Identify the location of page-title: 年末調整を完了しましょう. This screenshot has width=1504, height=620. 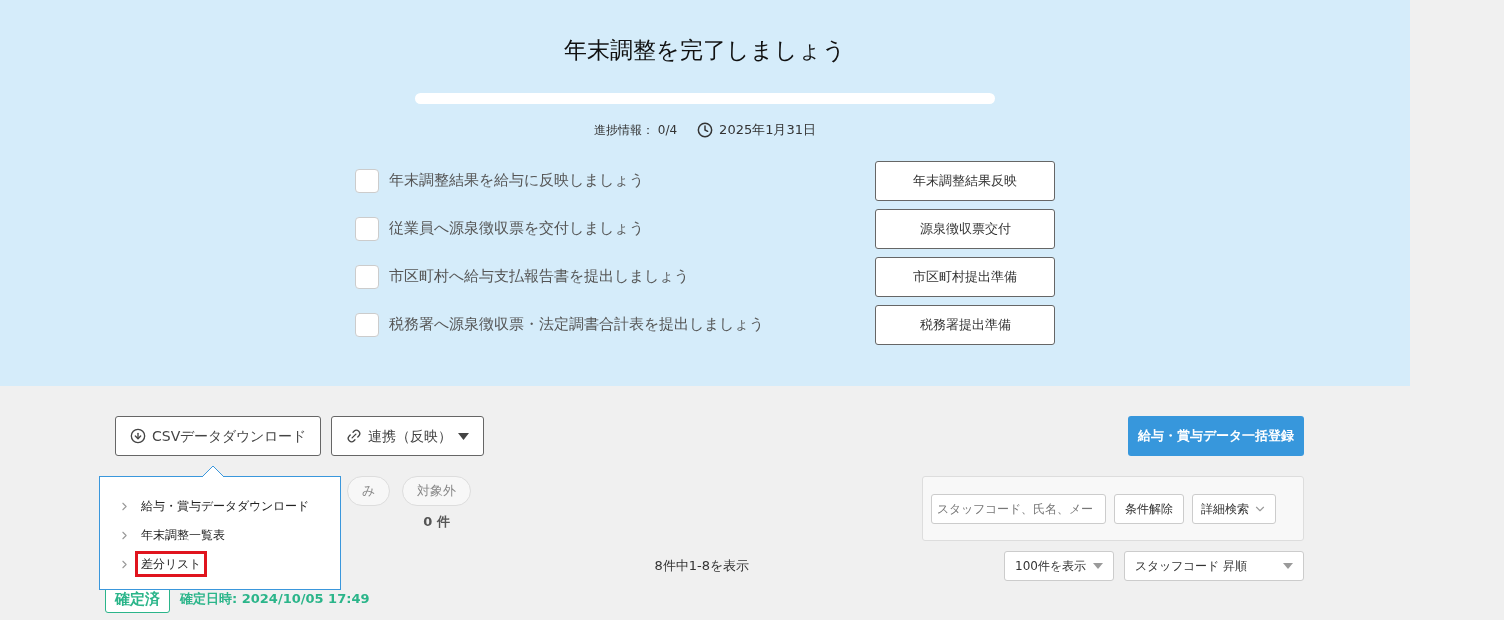
(705, 50).